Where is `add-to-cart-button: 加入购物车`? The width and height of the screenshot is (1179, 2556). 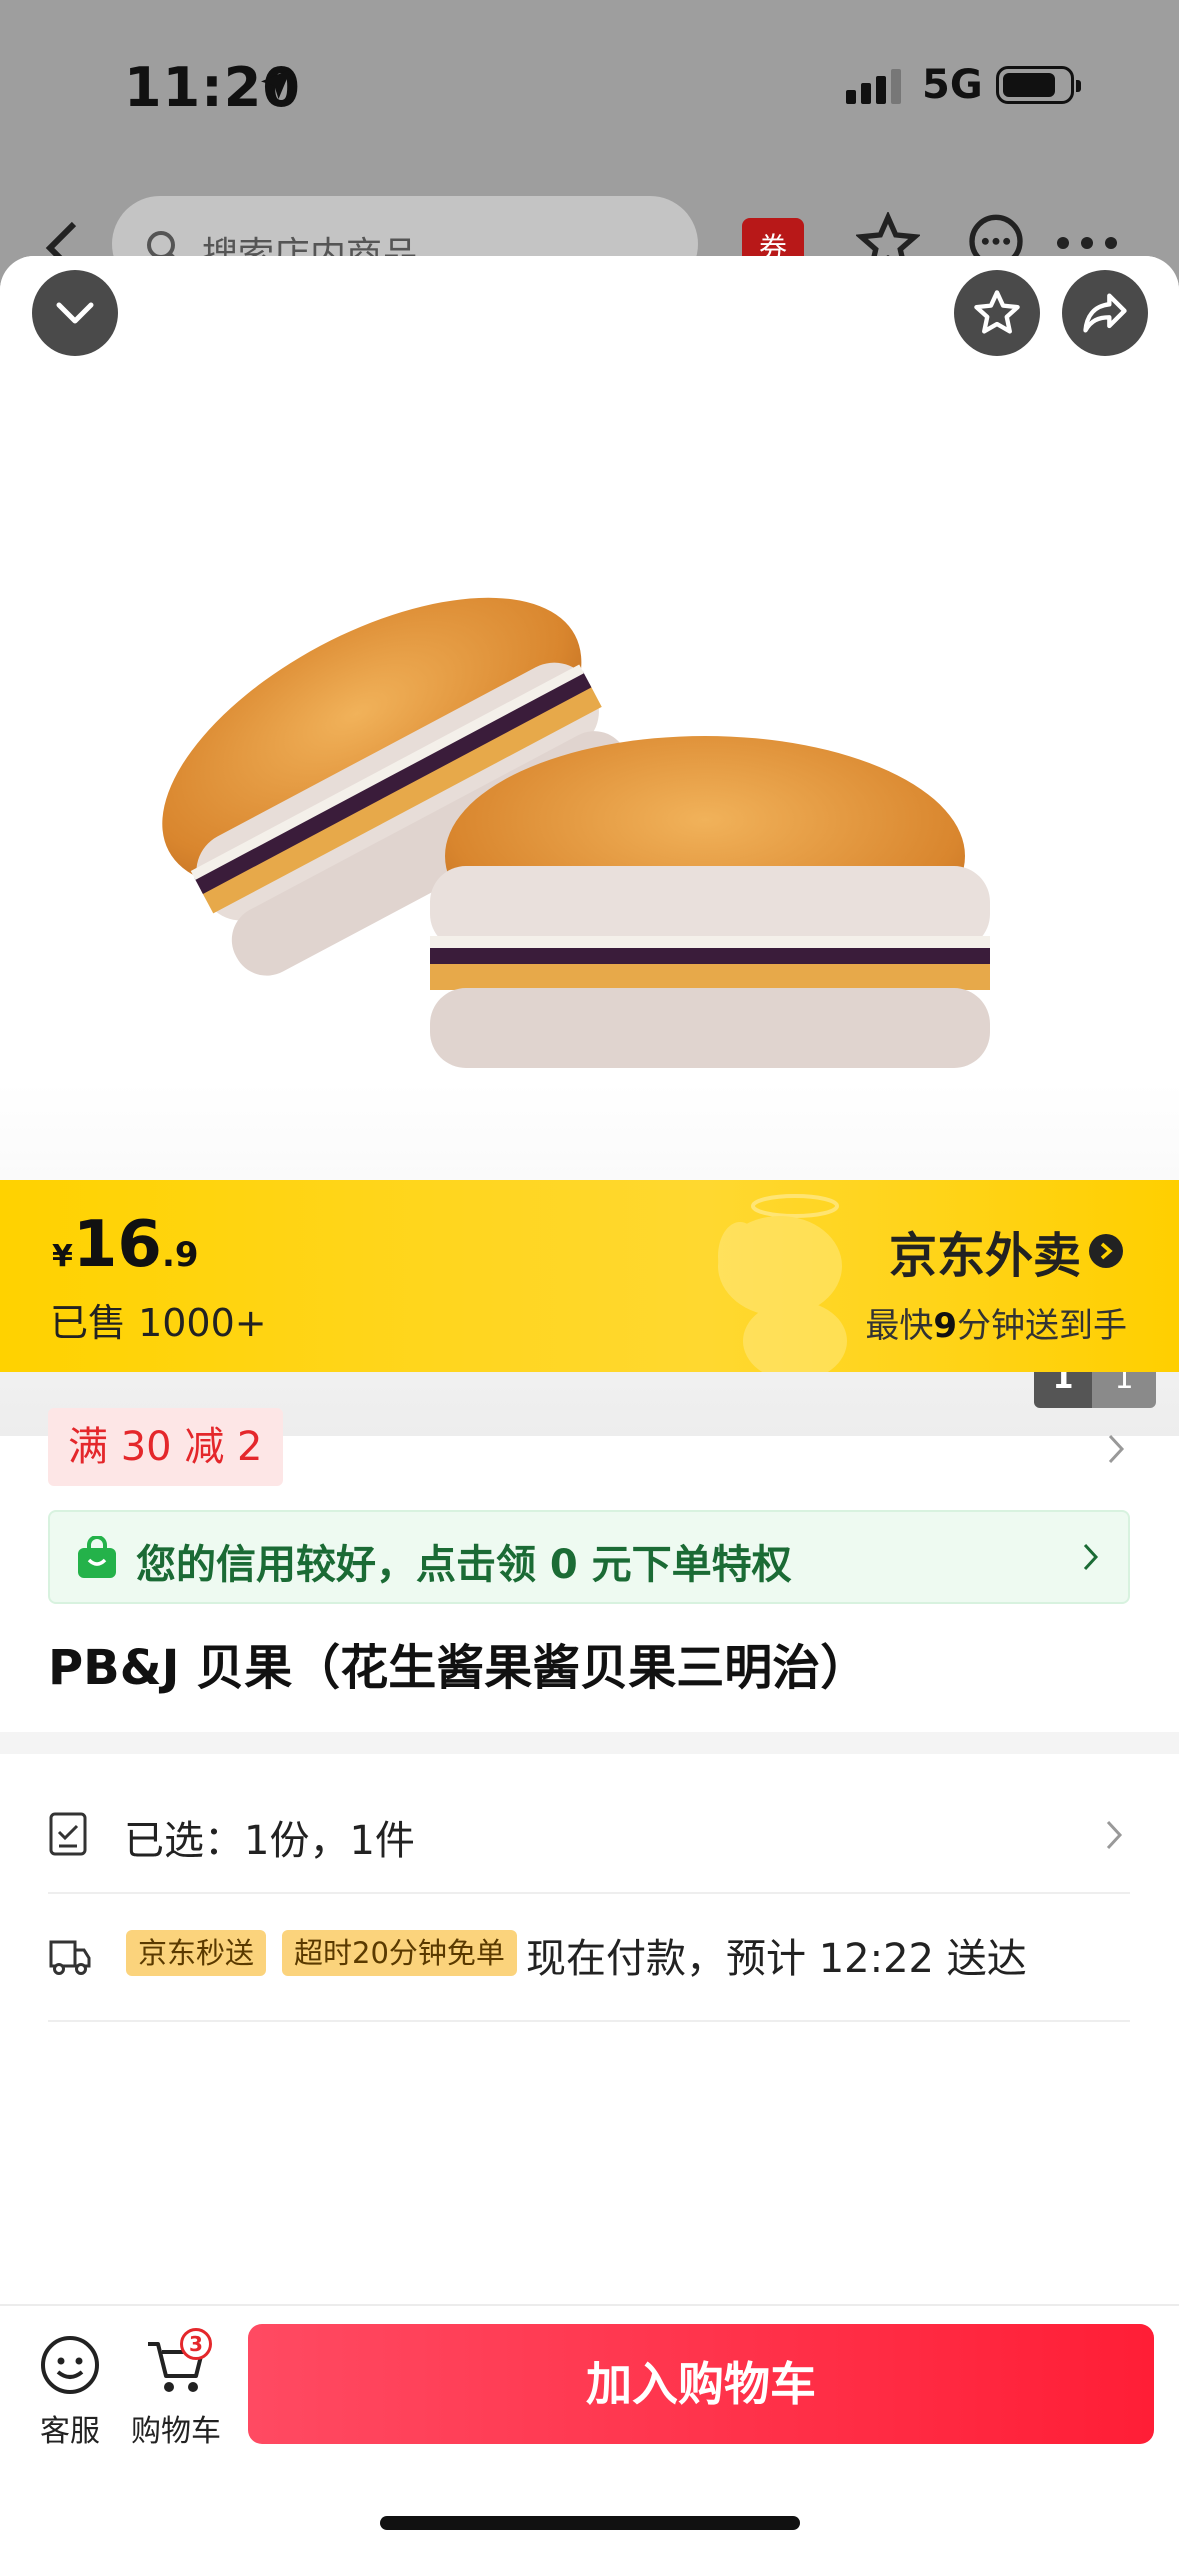 add-to-cart-button: 加入购物车 is located at coordinates (701, 2384).